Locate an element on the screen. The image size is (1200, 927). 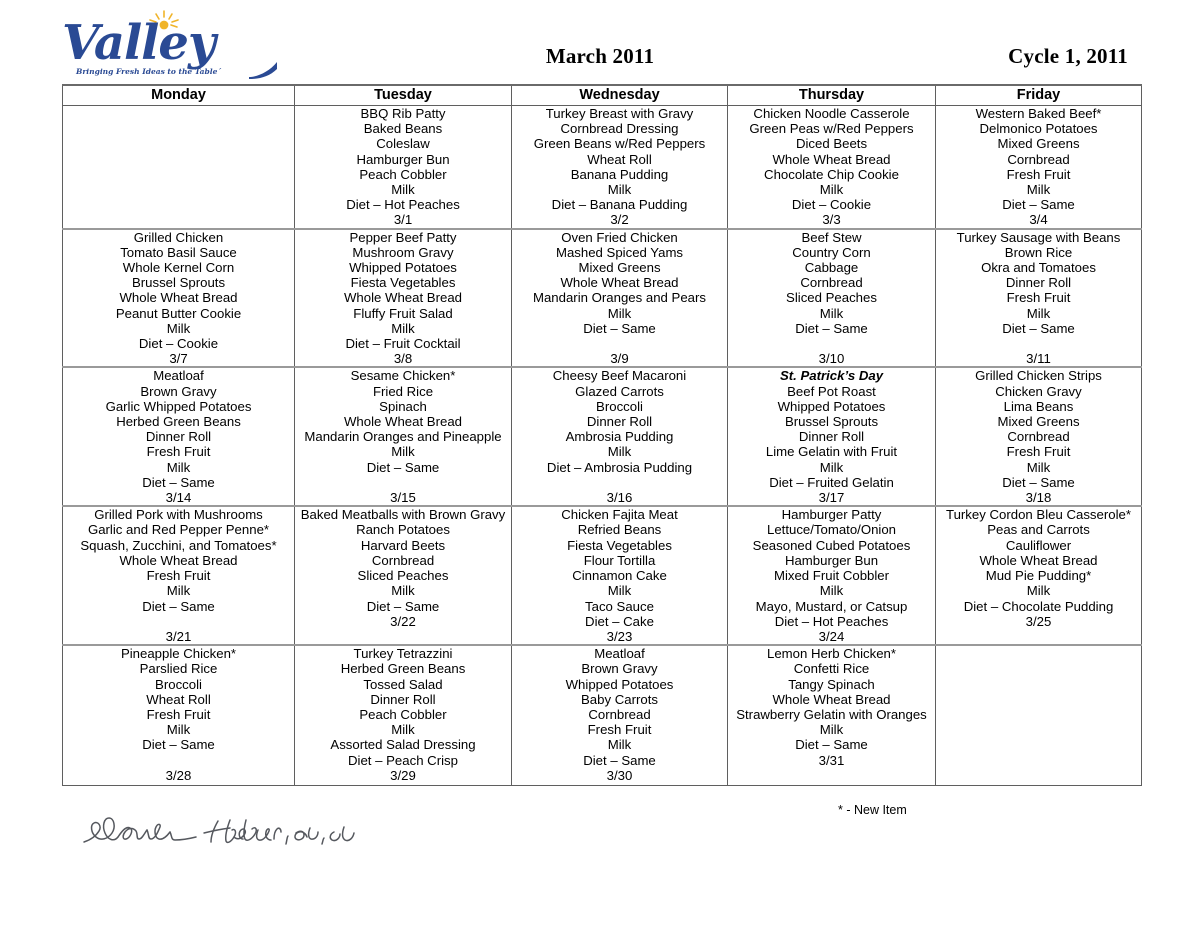
menu-item: Cabbage is located at coordinates (831, 268).